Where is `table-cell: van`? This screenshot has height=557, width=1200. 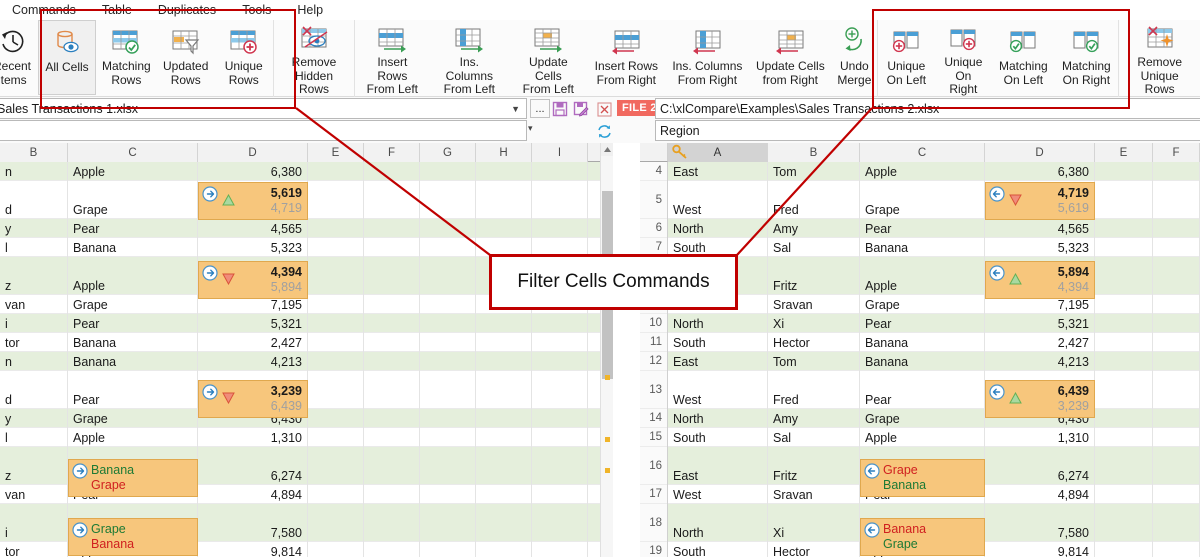
table-cell: van is located at coordinates (34, 494).